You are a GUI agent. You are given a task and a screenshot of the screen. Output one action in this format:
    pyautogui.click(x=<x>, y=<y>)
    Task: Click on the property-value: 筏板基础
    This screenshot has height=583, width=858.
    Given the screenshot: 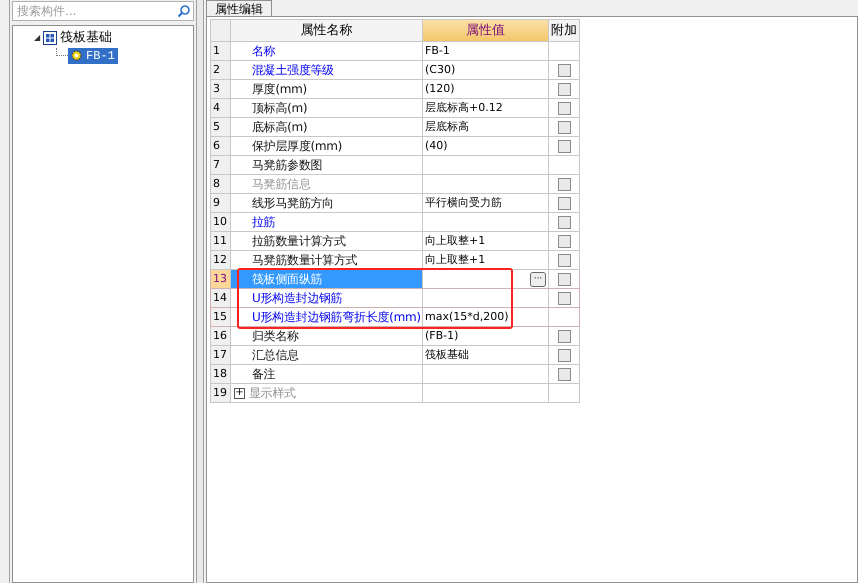 What is the action you would take?
    pyautogui.click(x=447, y=354)
    